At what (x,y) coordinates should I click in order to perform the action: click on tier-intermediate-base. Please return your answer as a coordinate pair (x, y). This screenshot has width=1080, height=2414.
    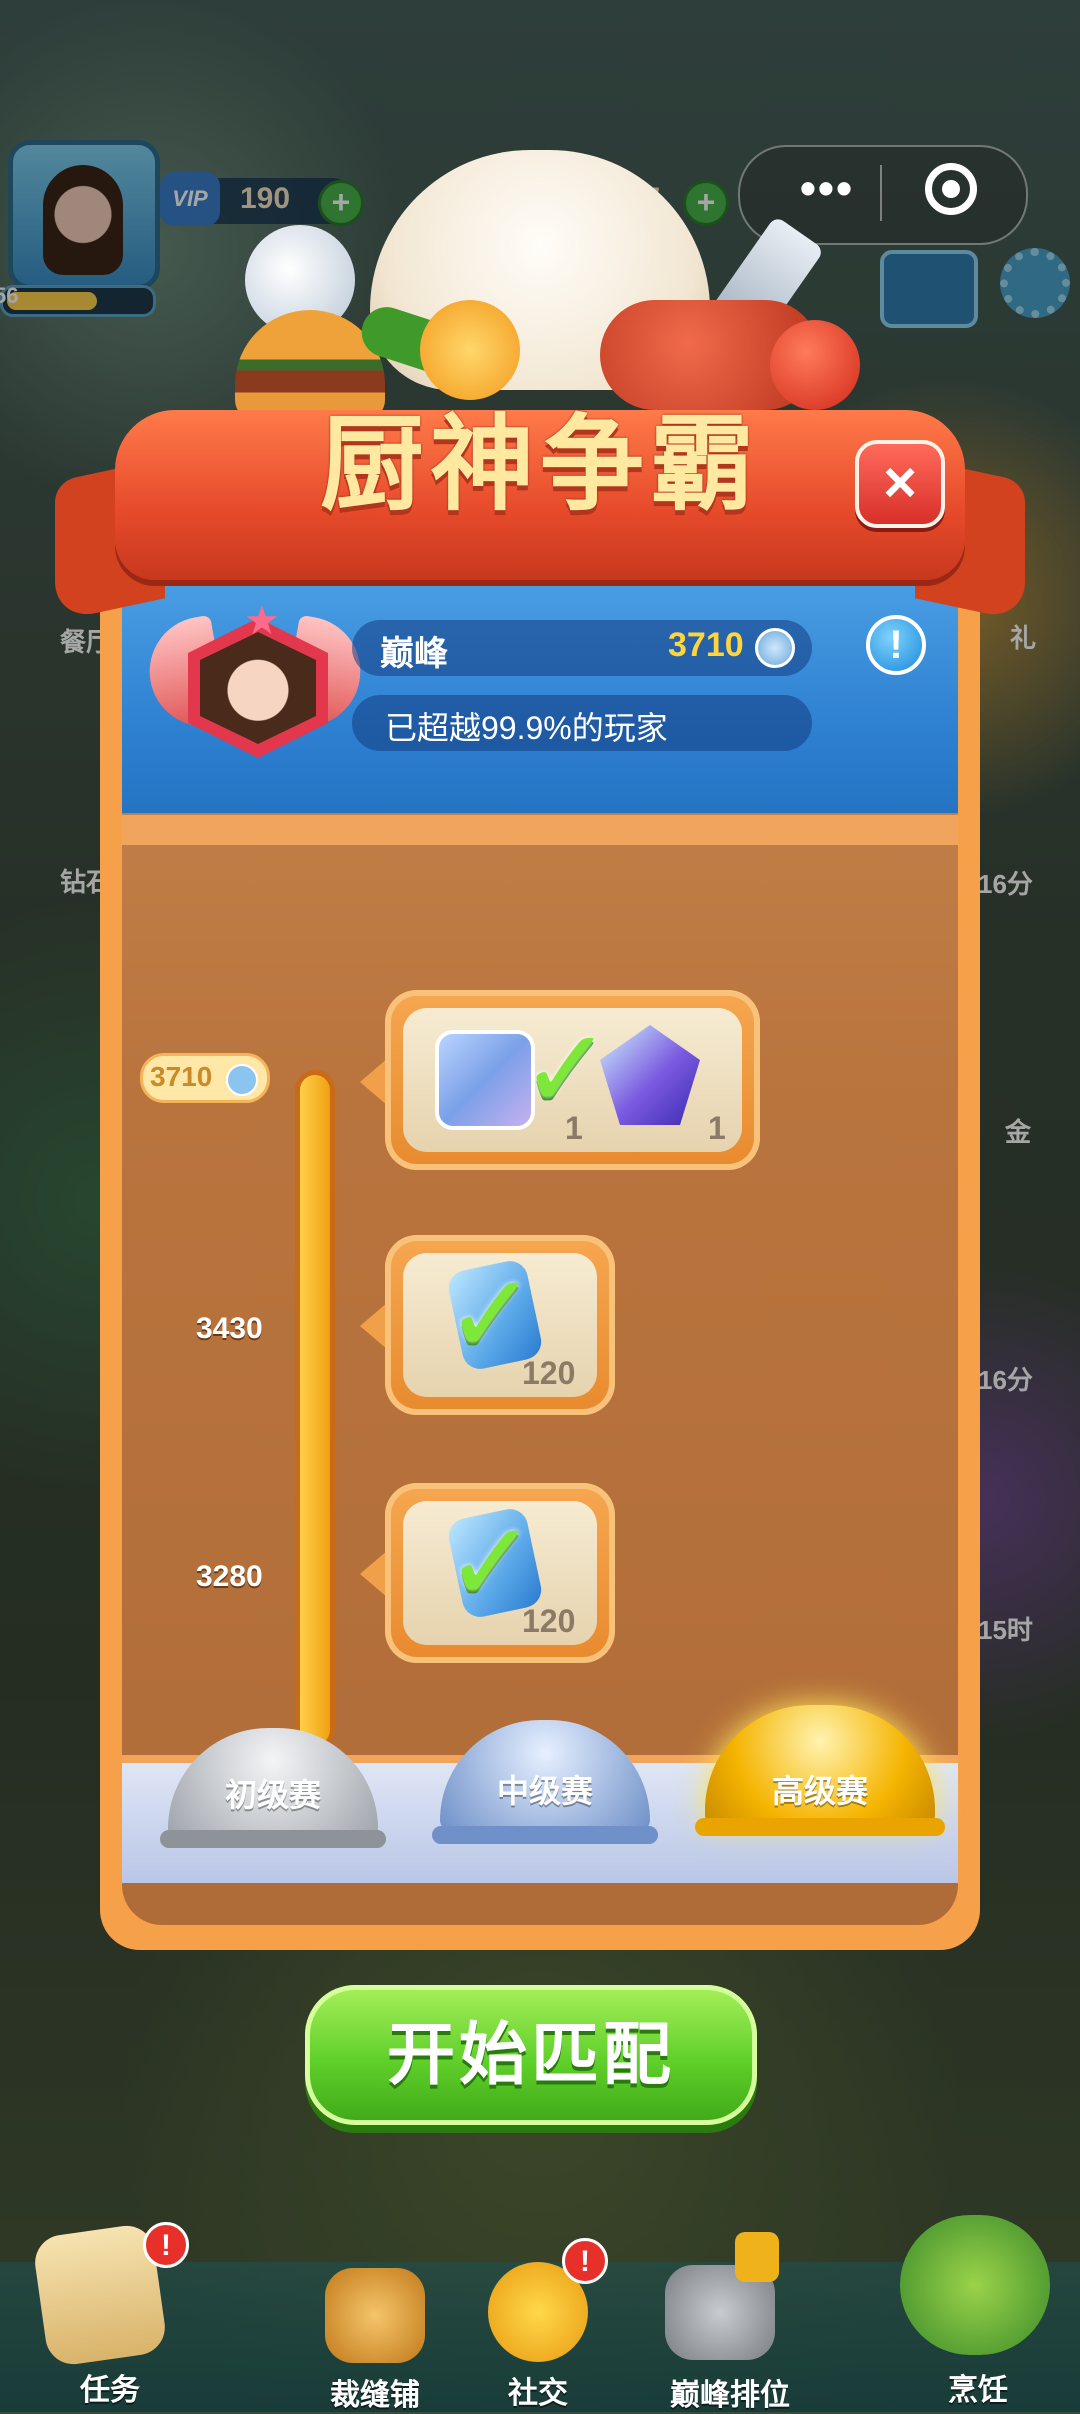
    Looking at the image, I should click on (545, 1835).